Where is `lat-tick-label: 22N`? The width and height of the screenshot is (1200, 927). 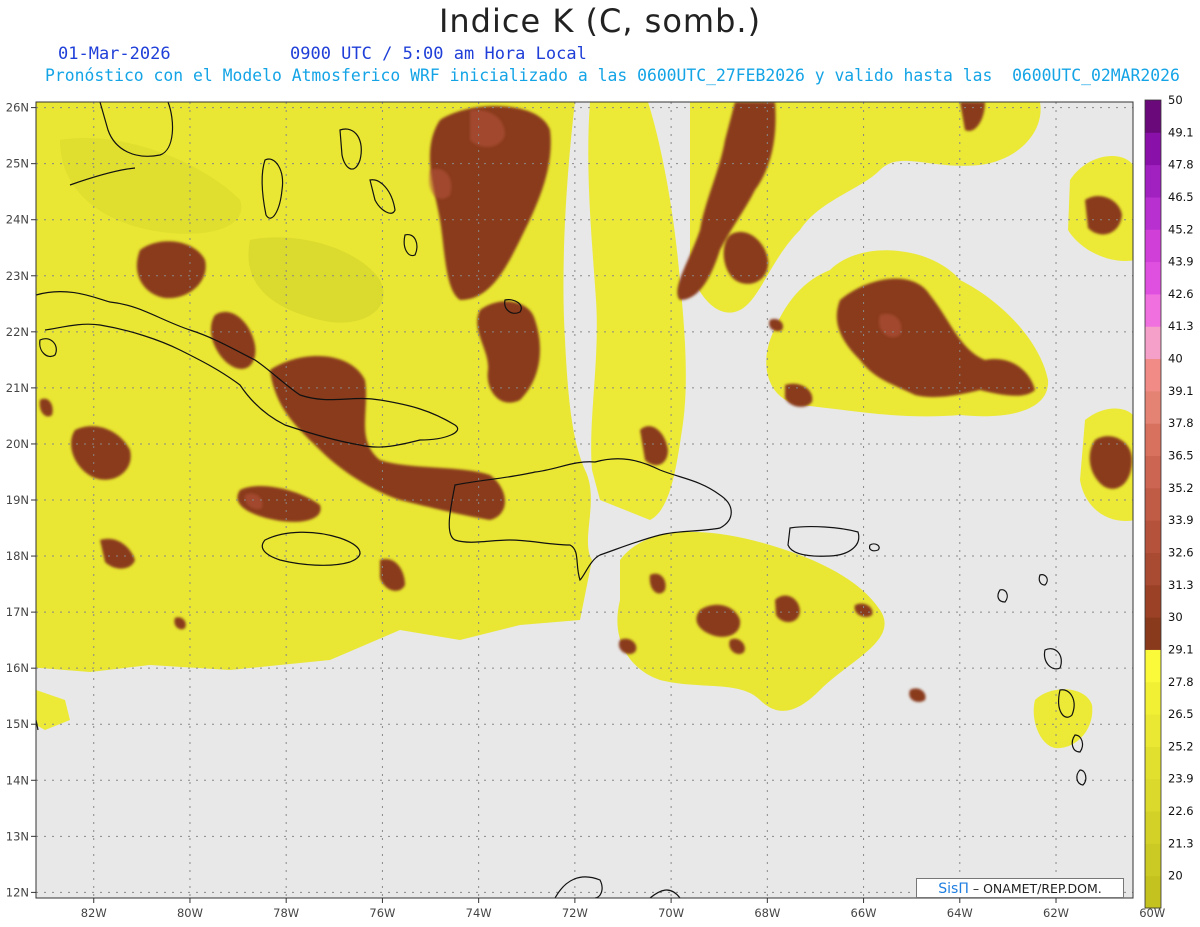 lat-tick-label: 22N is located at coordinates (17, 332).